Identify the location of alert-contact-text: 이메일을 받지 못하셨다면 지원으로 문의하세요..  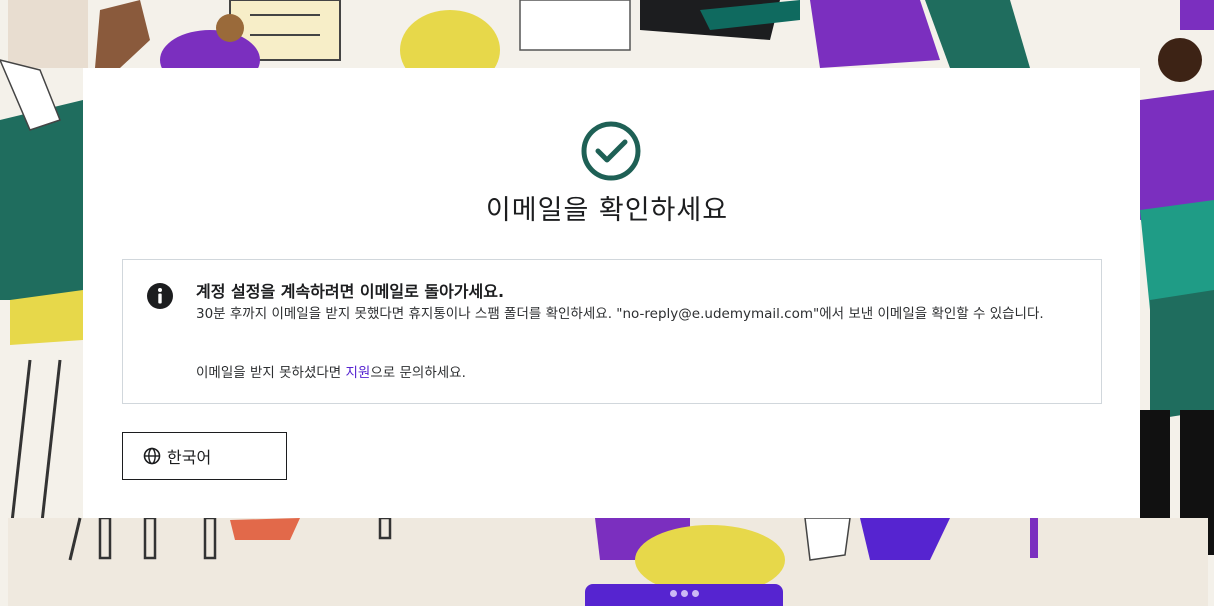
(331, 371).